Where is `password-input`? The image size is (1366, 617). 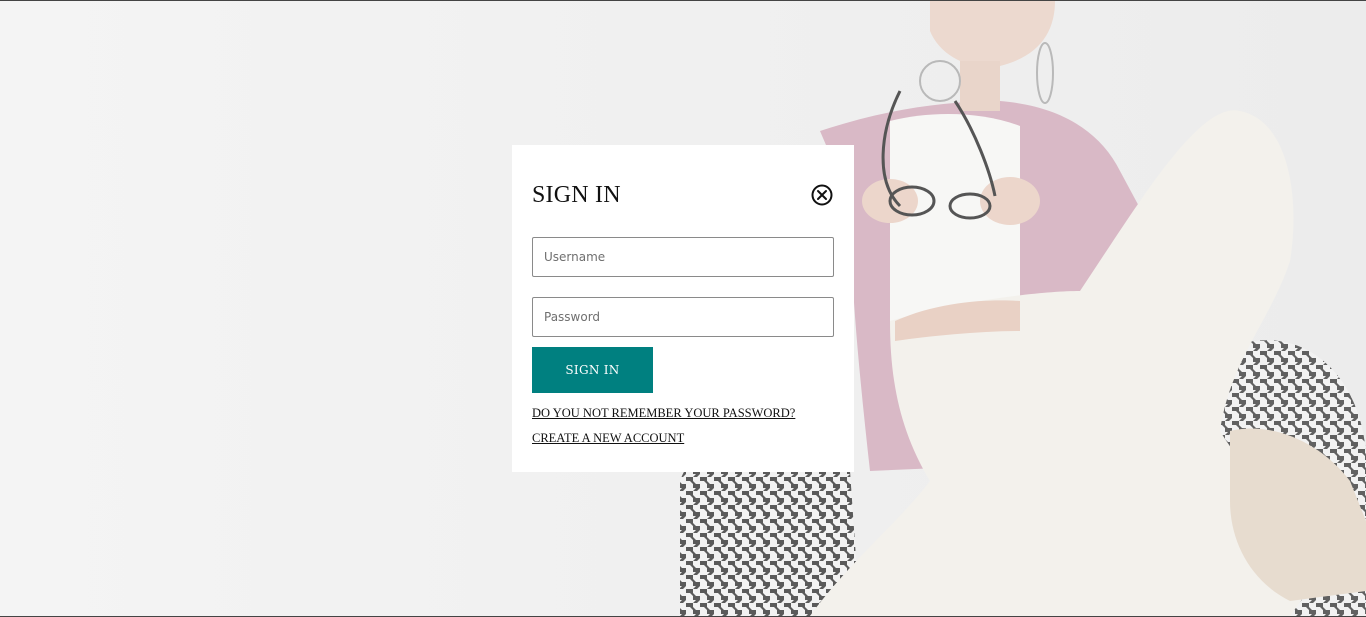 password-input is located at coordinates (683, 317).